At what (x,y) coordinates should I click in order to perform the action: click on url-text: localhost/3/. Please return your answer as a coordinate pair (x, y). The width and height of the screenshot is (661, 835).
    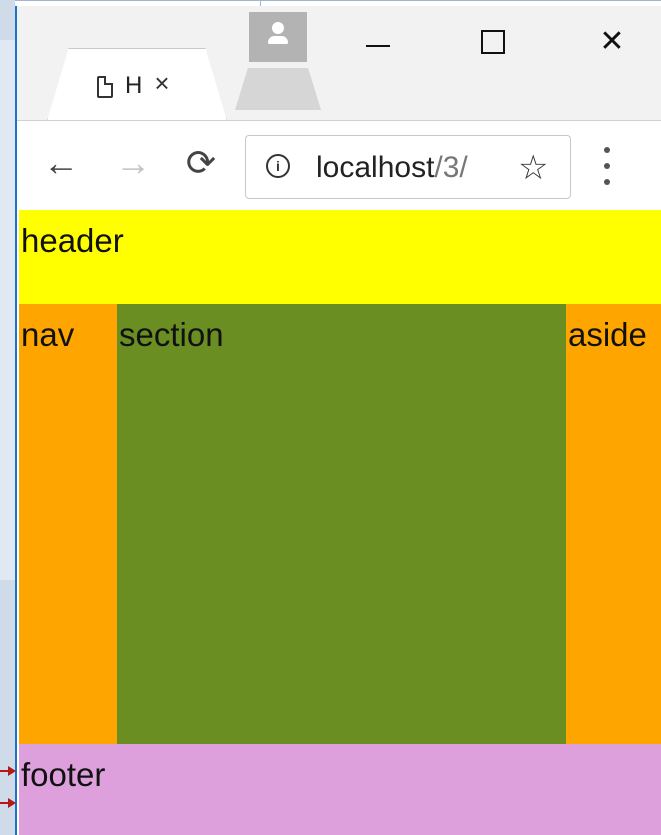
    Looking at the image, I should click on (411, 168).